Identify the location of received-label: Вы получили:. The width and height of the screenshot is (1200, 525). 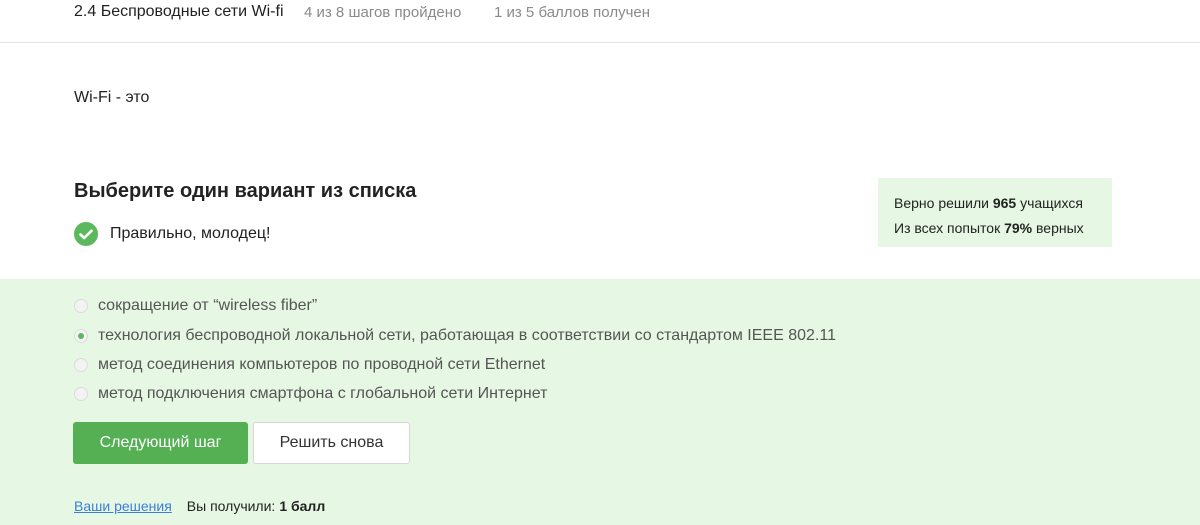
(231, 506).